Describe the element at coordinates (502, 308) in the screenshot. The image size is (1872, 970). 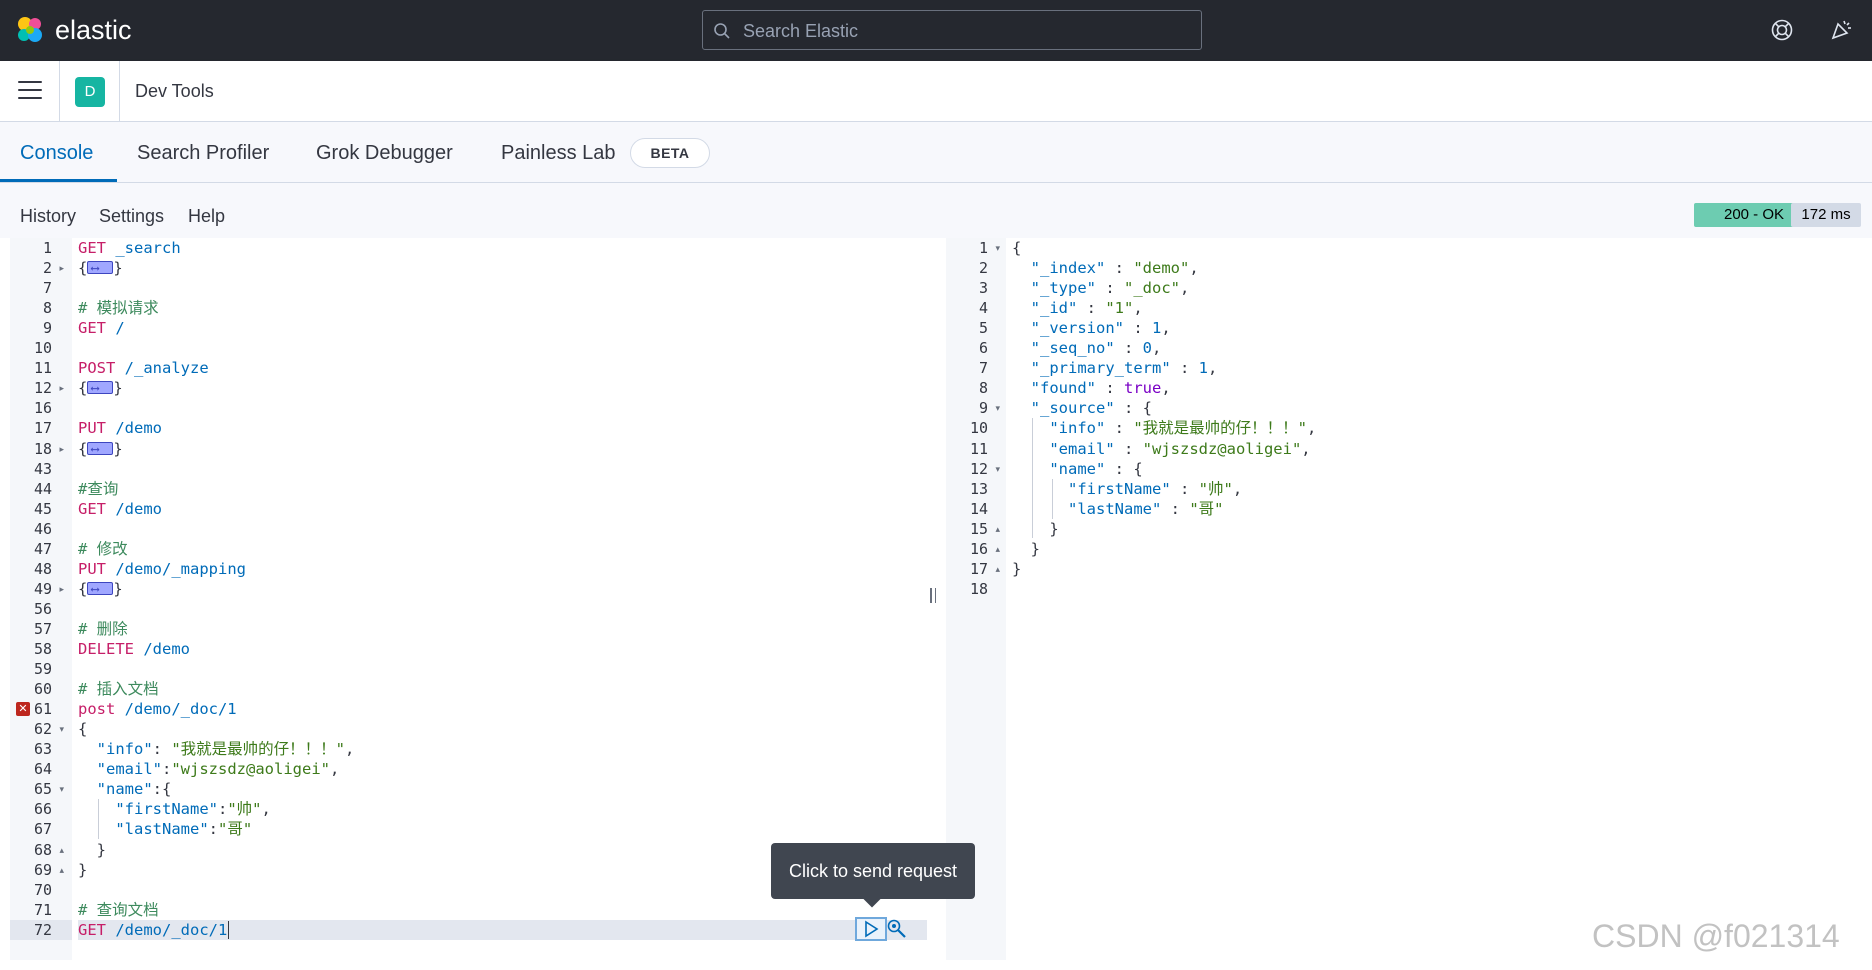
I see `request-line: # 模拟请求` at that location.